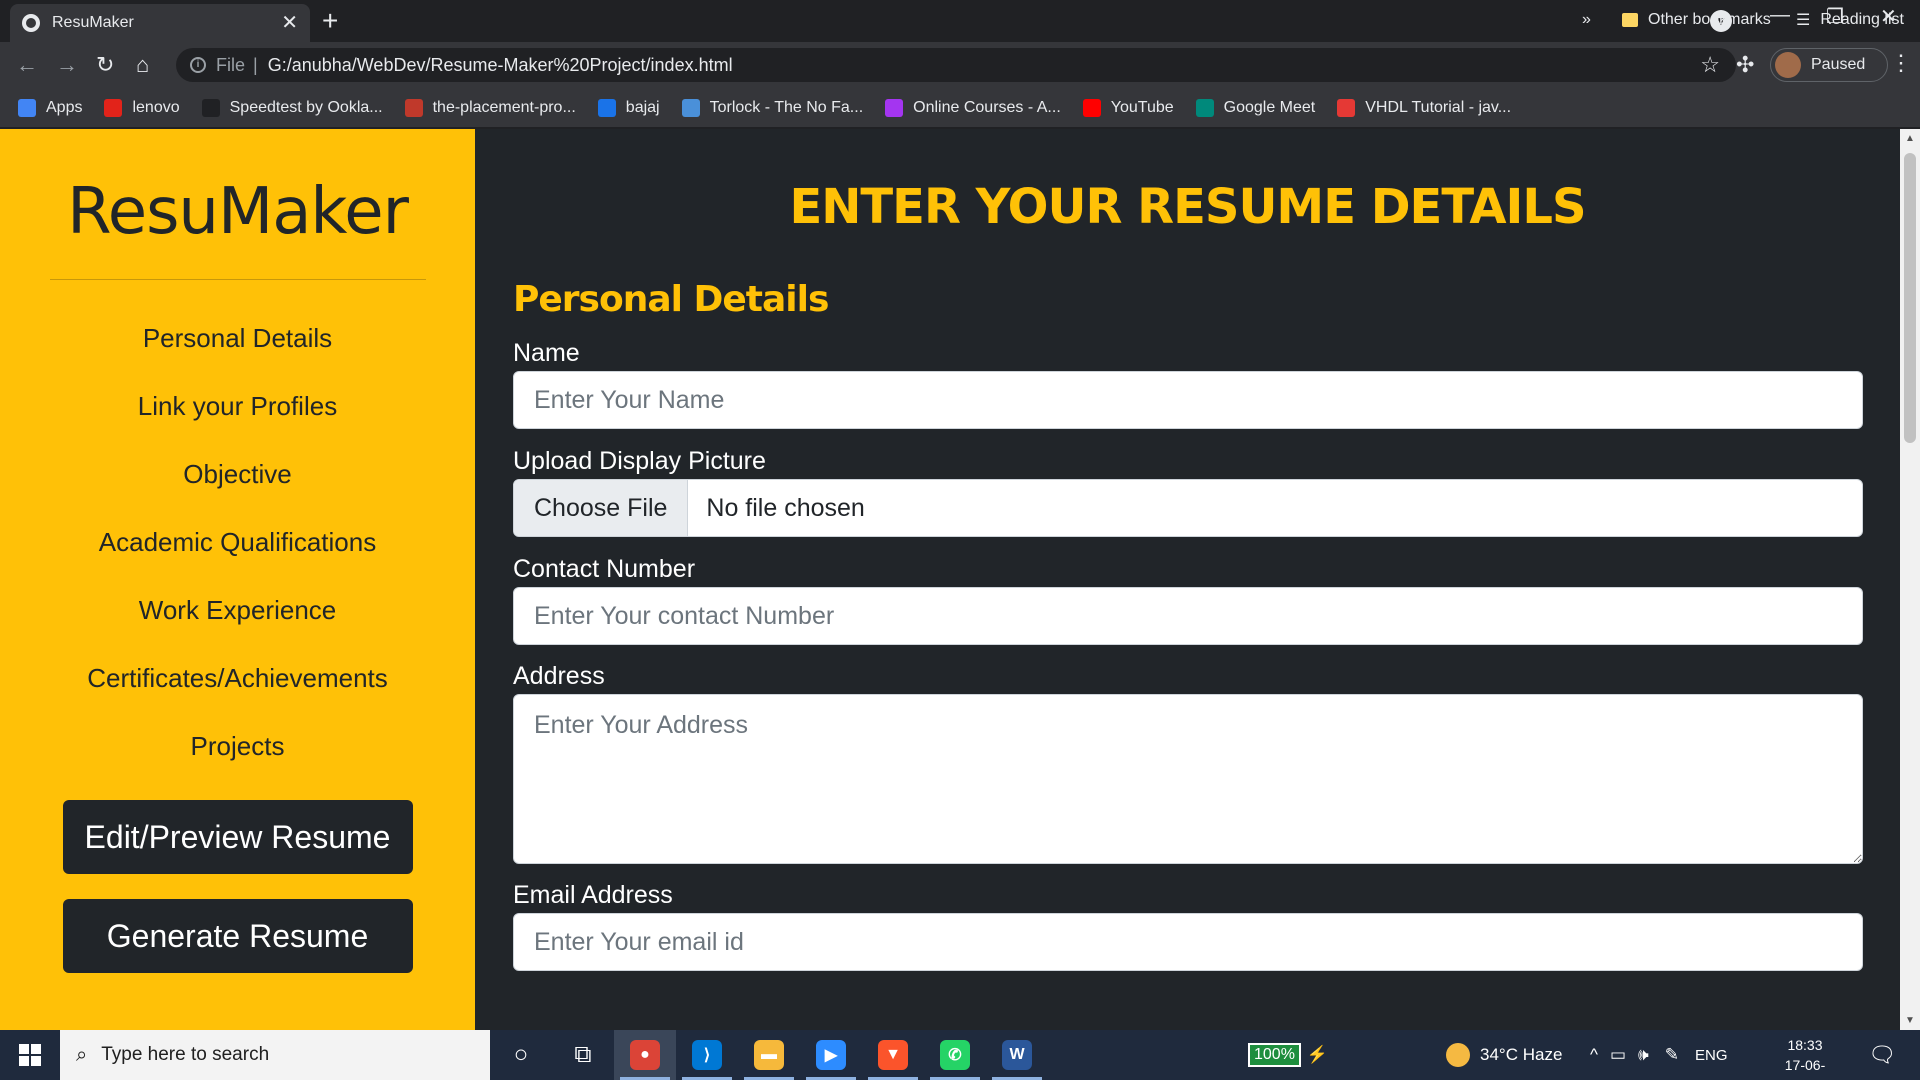 Image resolution: width=1920 pixels, height=1080 pixels. Describe the element at coordinates (64, 107) in the screenshot. I see `bookmark-label: Apps` at that location.